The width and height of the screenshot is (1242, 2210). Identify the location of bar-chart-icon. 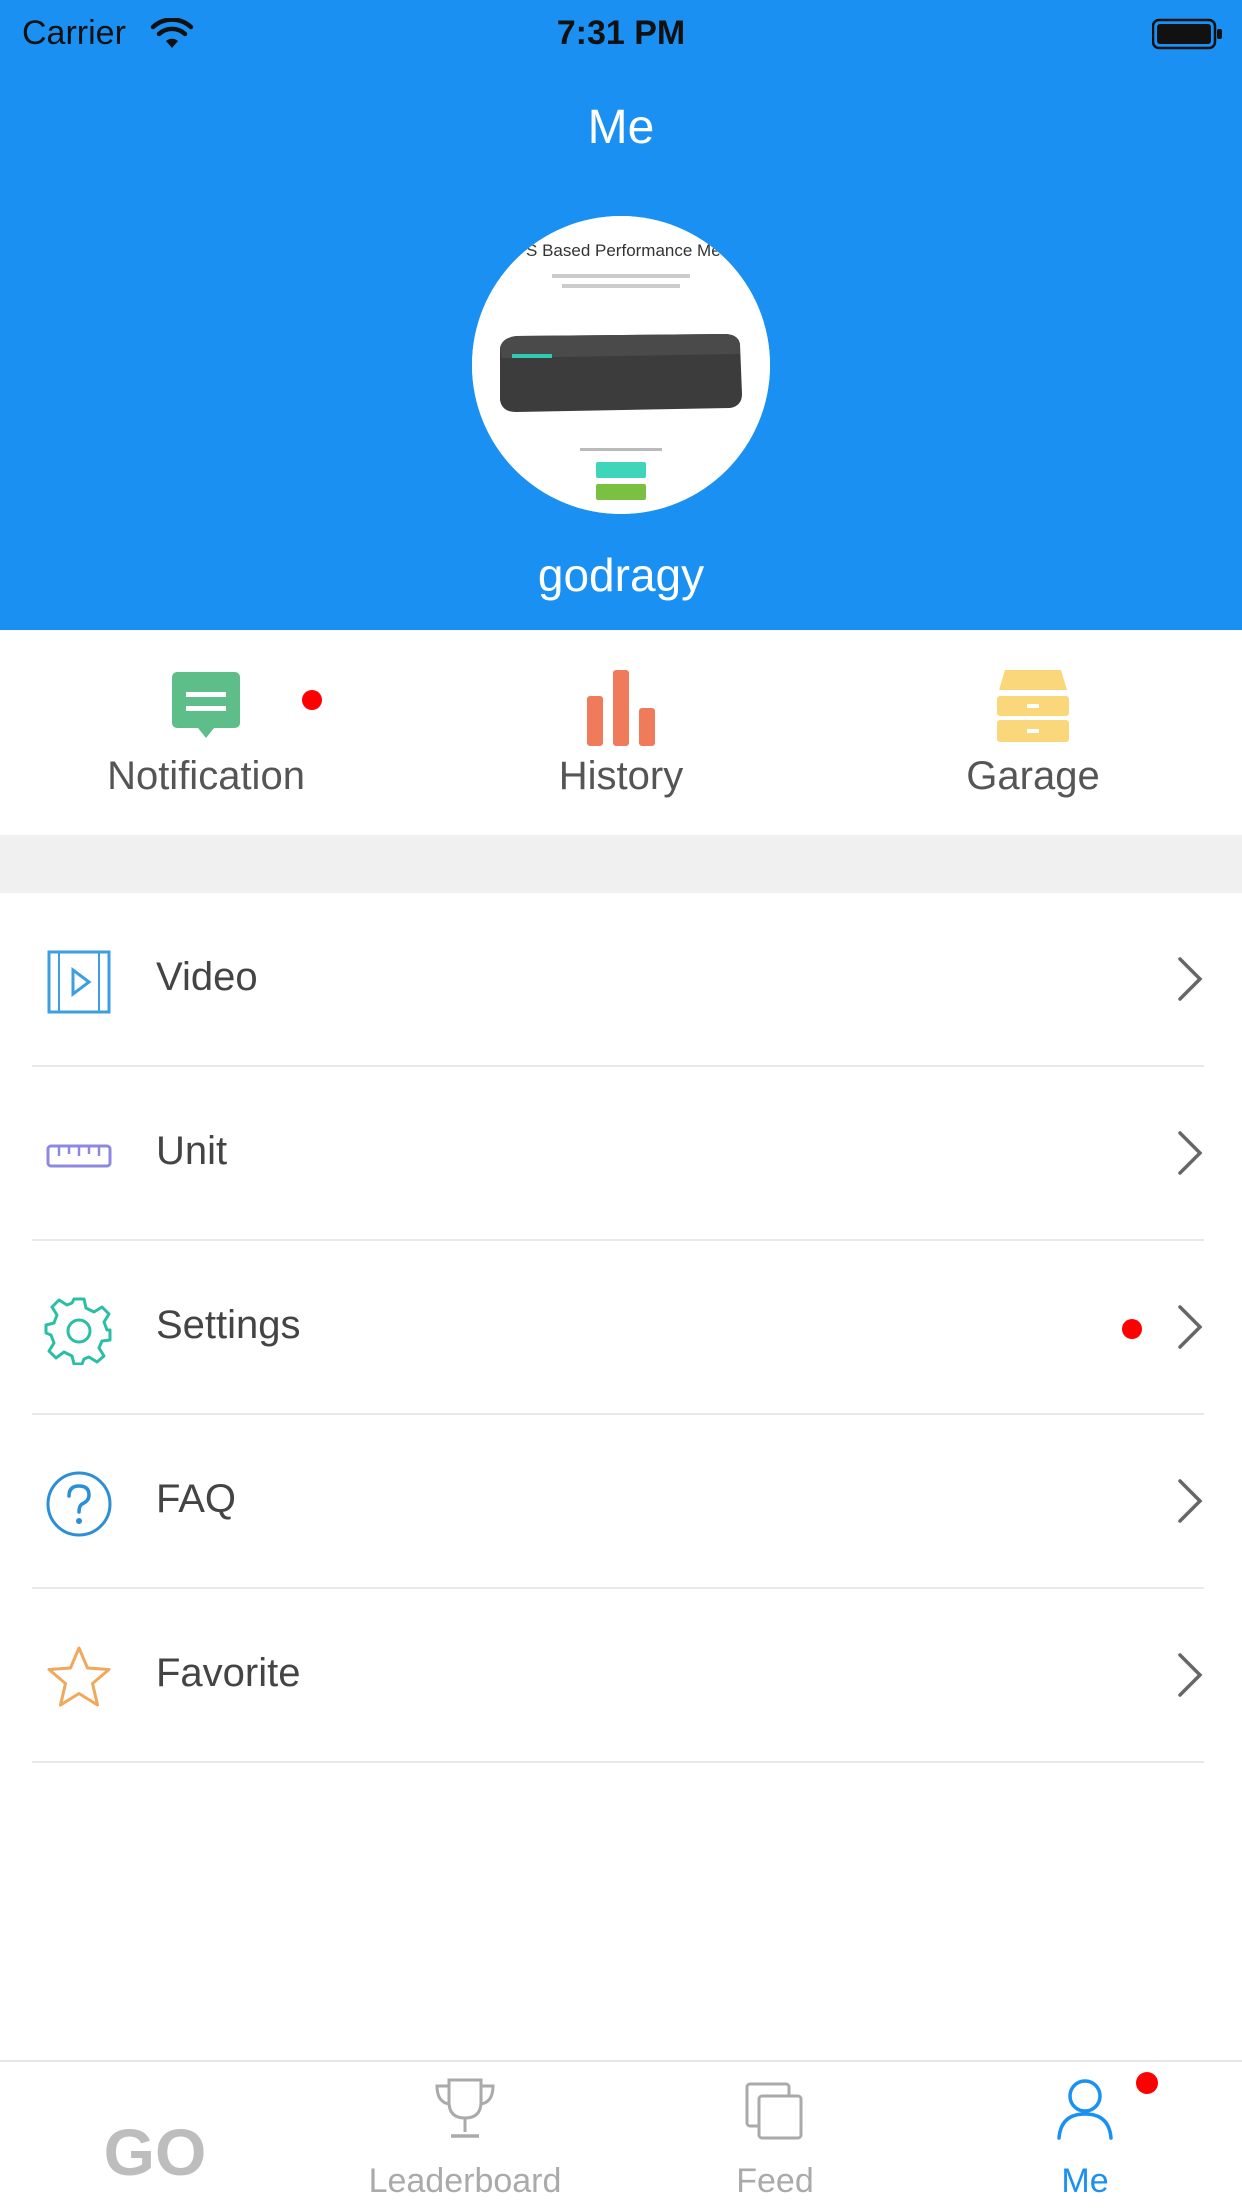
(621, 710).